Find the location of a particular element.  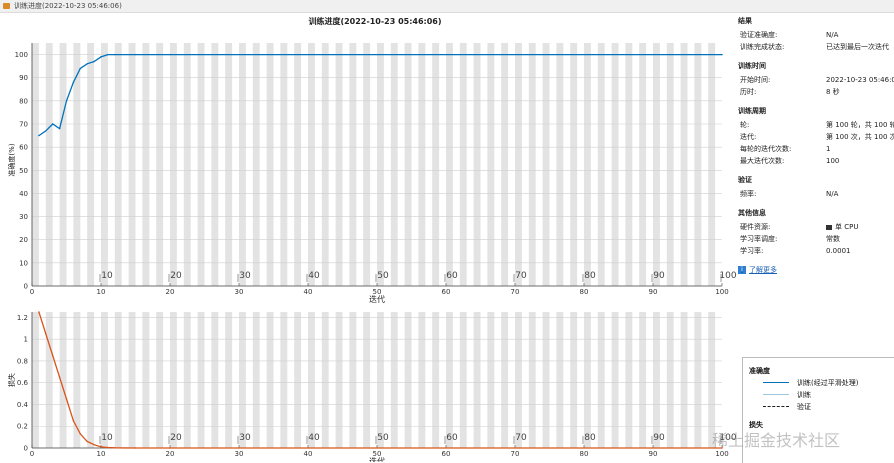

learn-more-link: i 了解更多 is located at coordinates (816, 270).